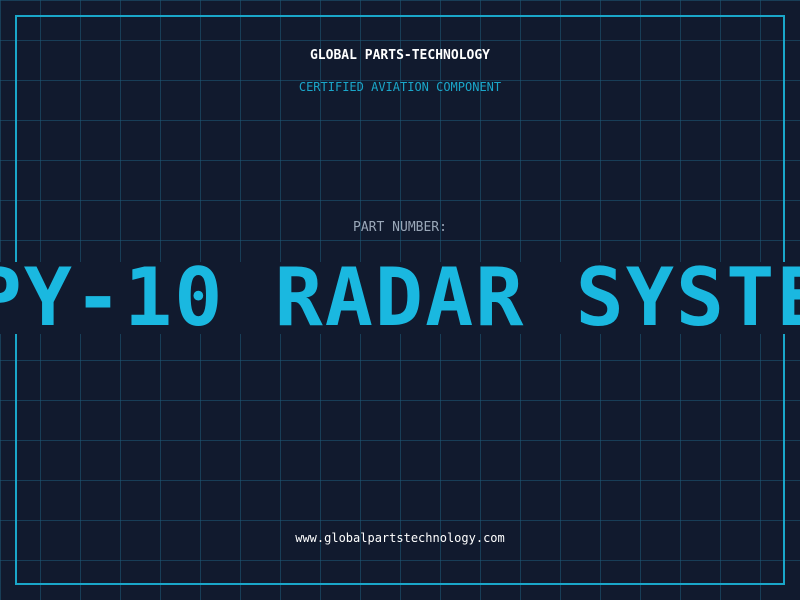 This screenshot has height=600, width=800. Describe the element at coordinates (400, 538) in the screenshot. I see `website-url: www.globalpartstechnology.com` at that location.